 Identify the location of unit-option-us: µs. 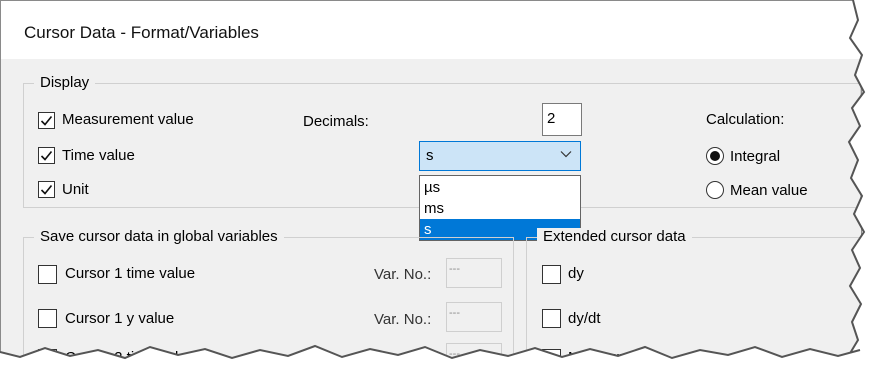
(500, 187).